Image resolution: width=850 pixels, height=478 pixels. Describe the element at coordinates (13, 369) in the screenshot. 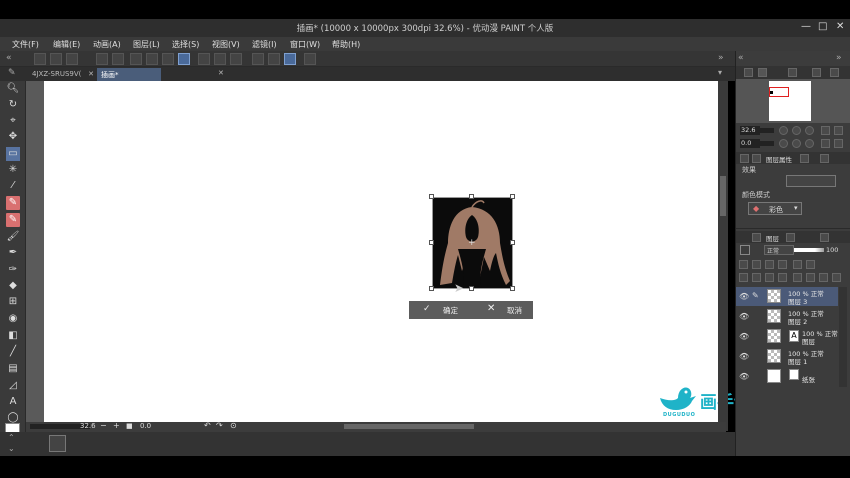

I see `frame-icon: ▤` at that location.